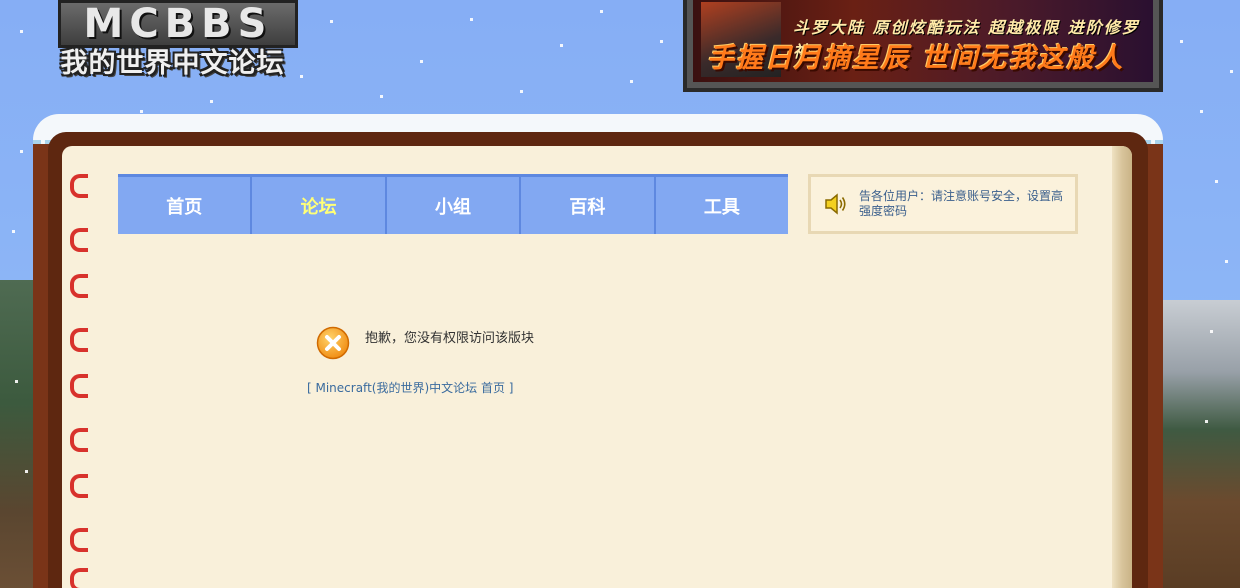  I want to click on nav-item-tools: 工具, so click(722, 205).